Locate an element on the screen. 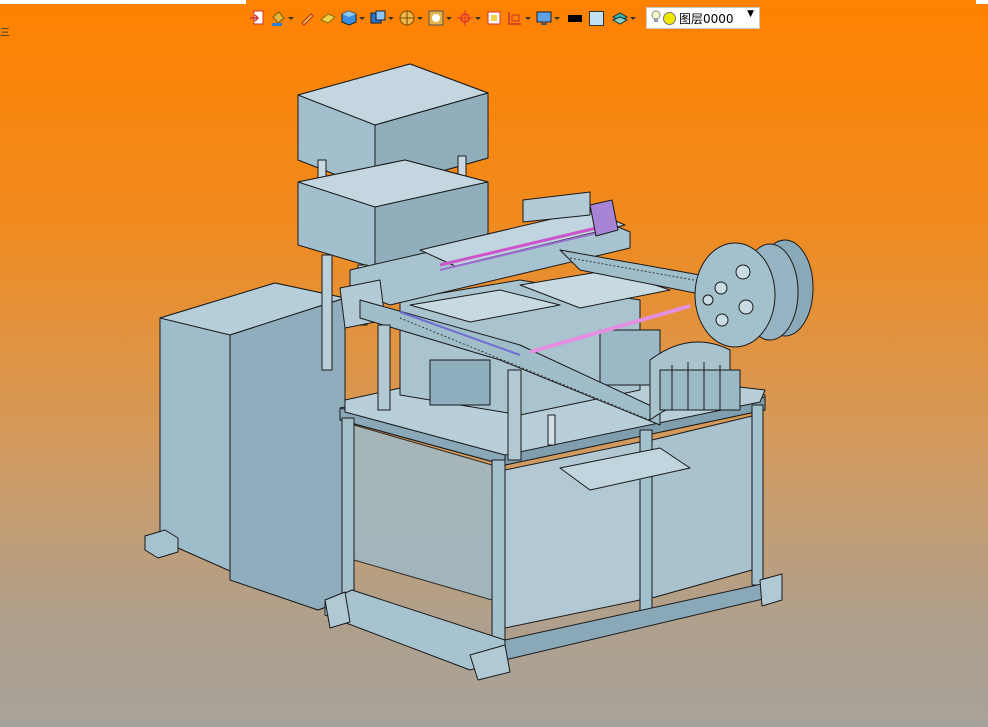 The image size is (988, 727). section-icon is located at coordinates (407, 18).